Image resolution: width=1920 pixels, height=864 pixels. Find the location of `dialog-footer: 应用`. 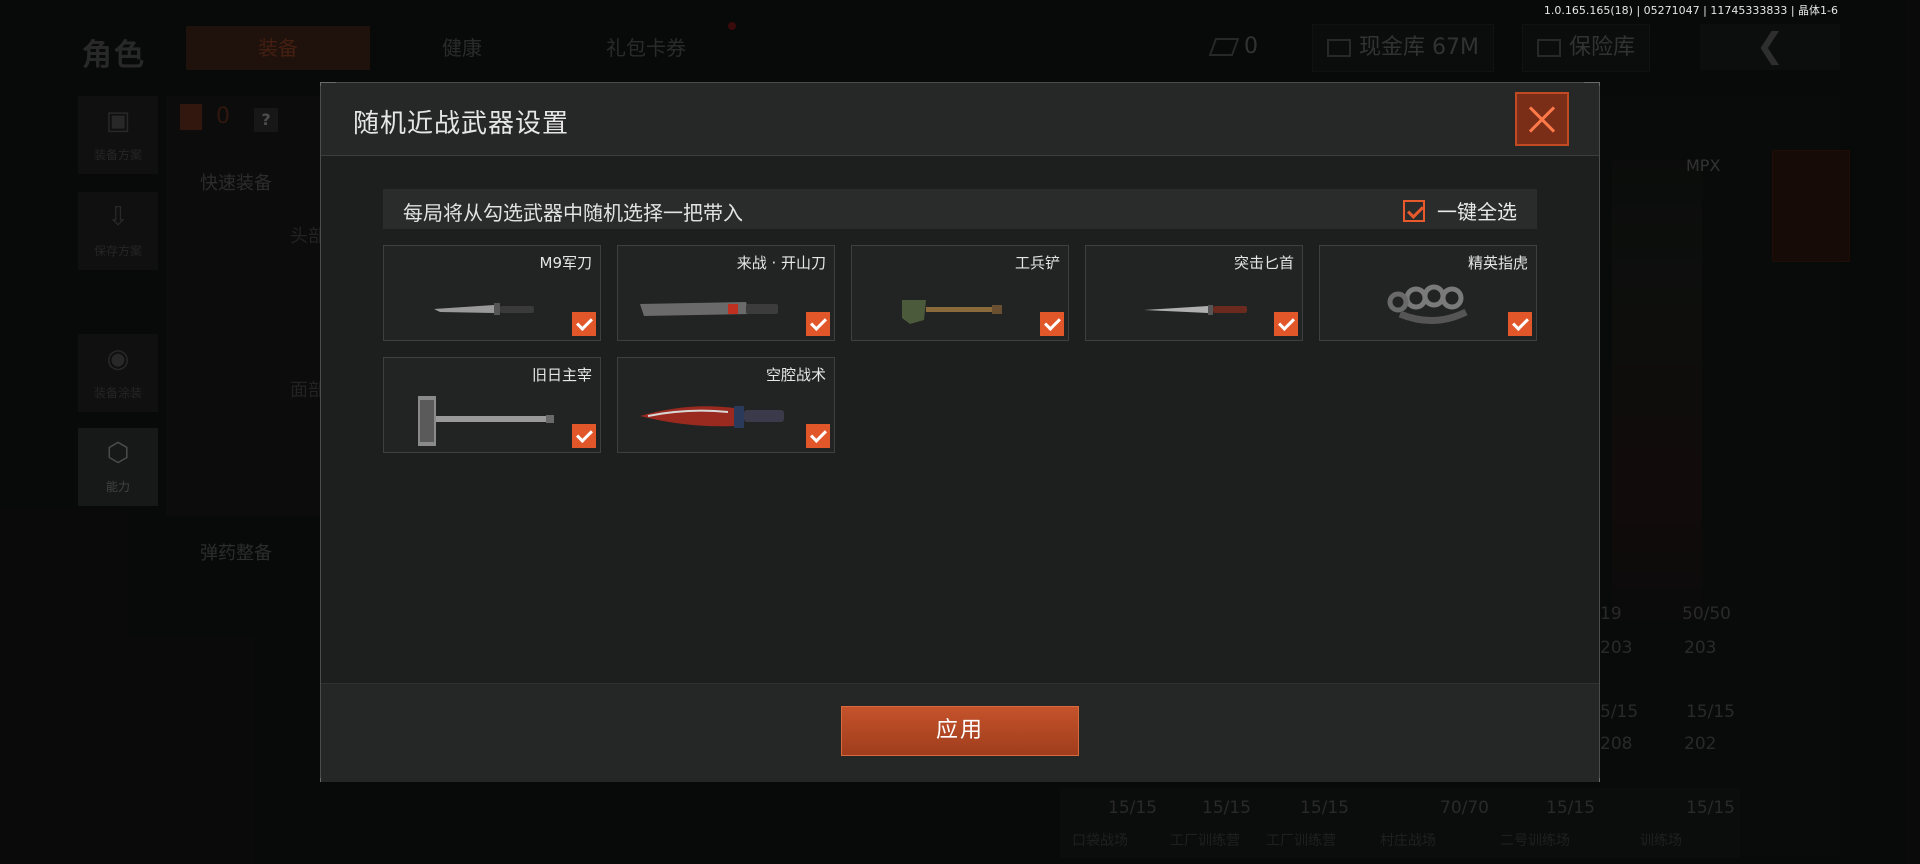

dialog-footer: 应用 is located at coordinates (960, 732).